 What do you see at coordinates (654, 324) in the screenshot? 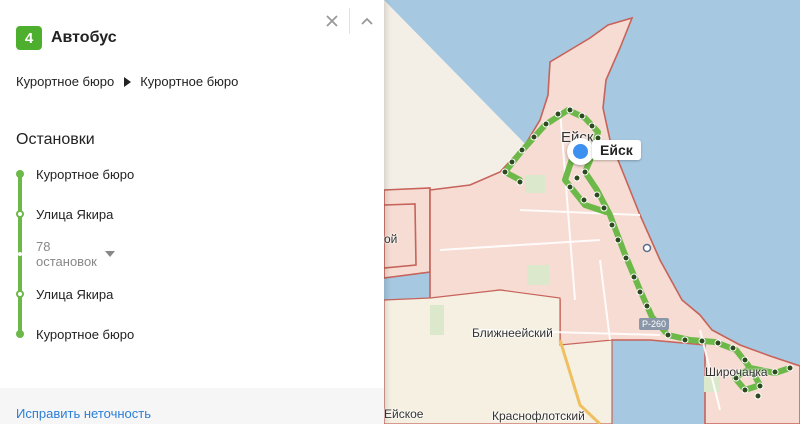
I see `road-number-badge: Р-260` at bounding box center [654, 324].